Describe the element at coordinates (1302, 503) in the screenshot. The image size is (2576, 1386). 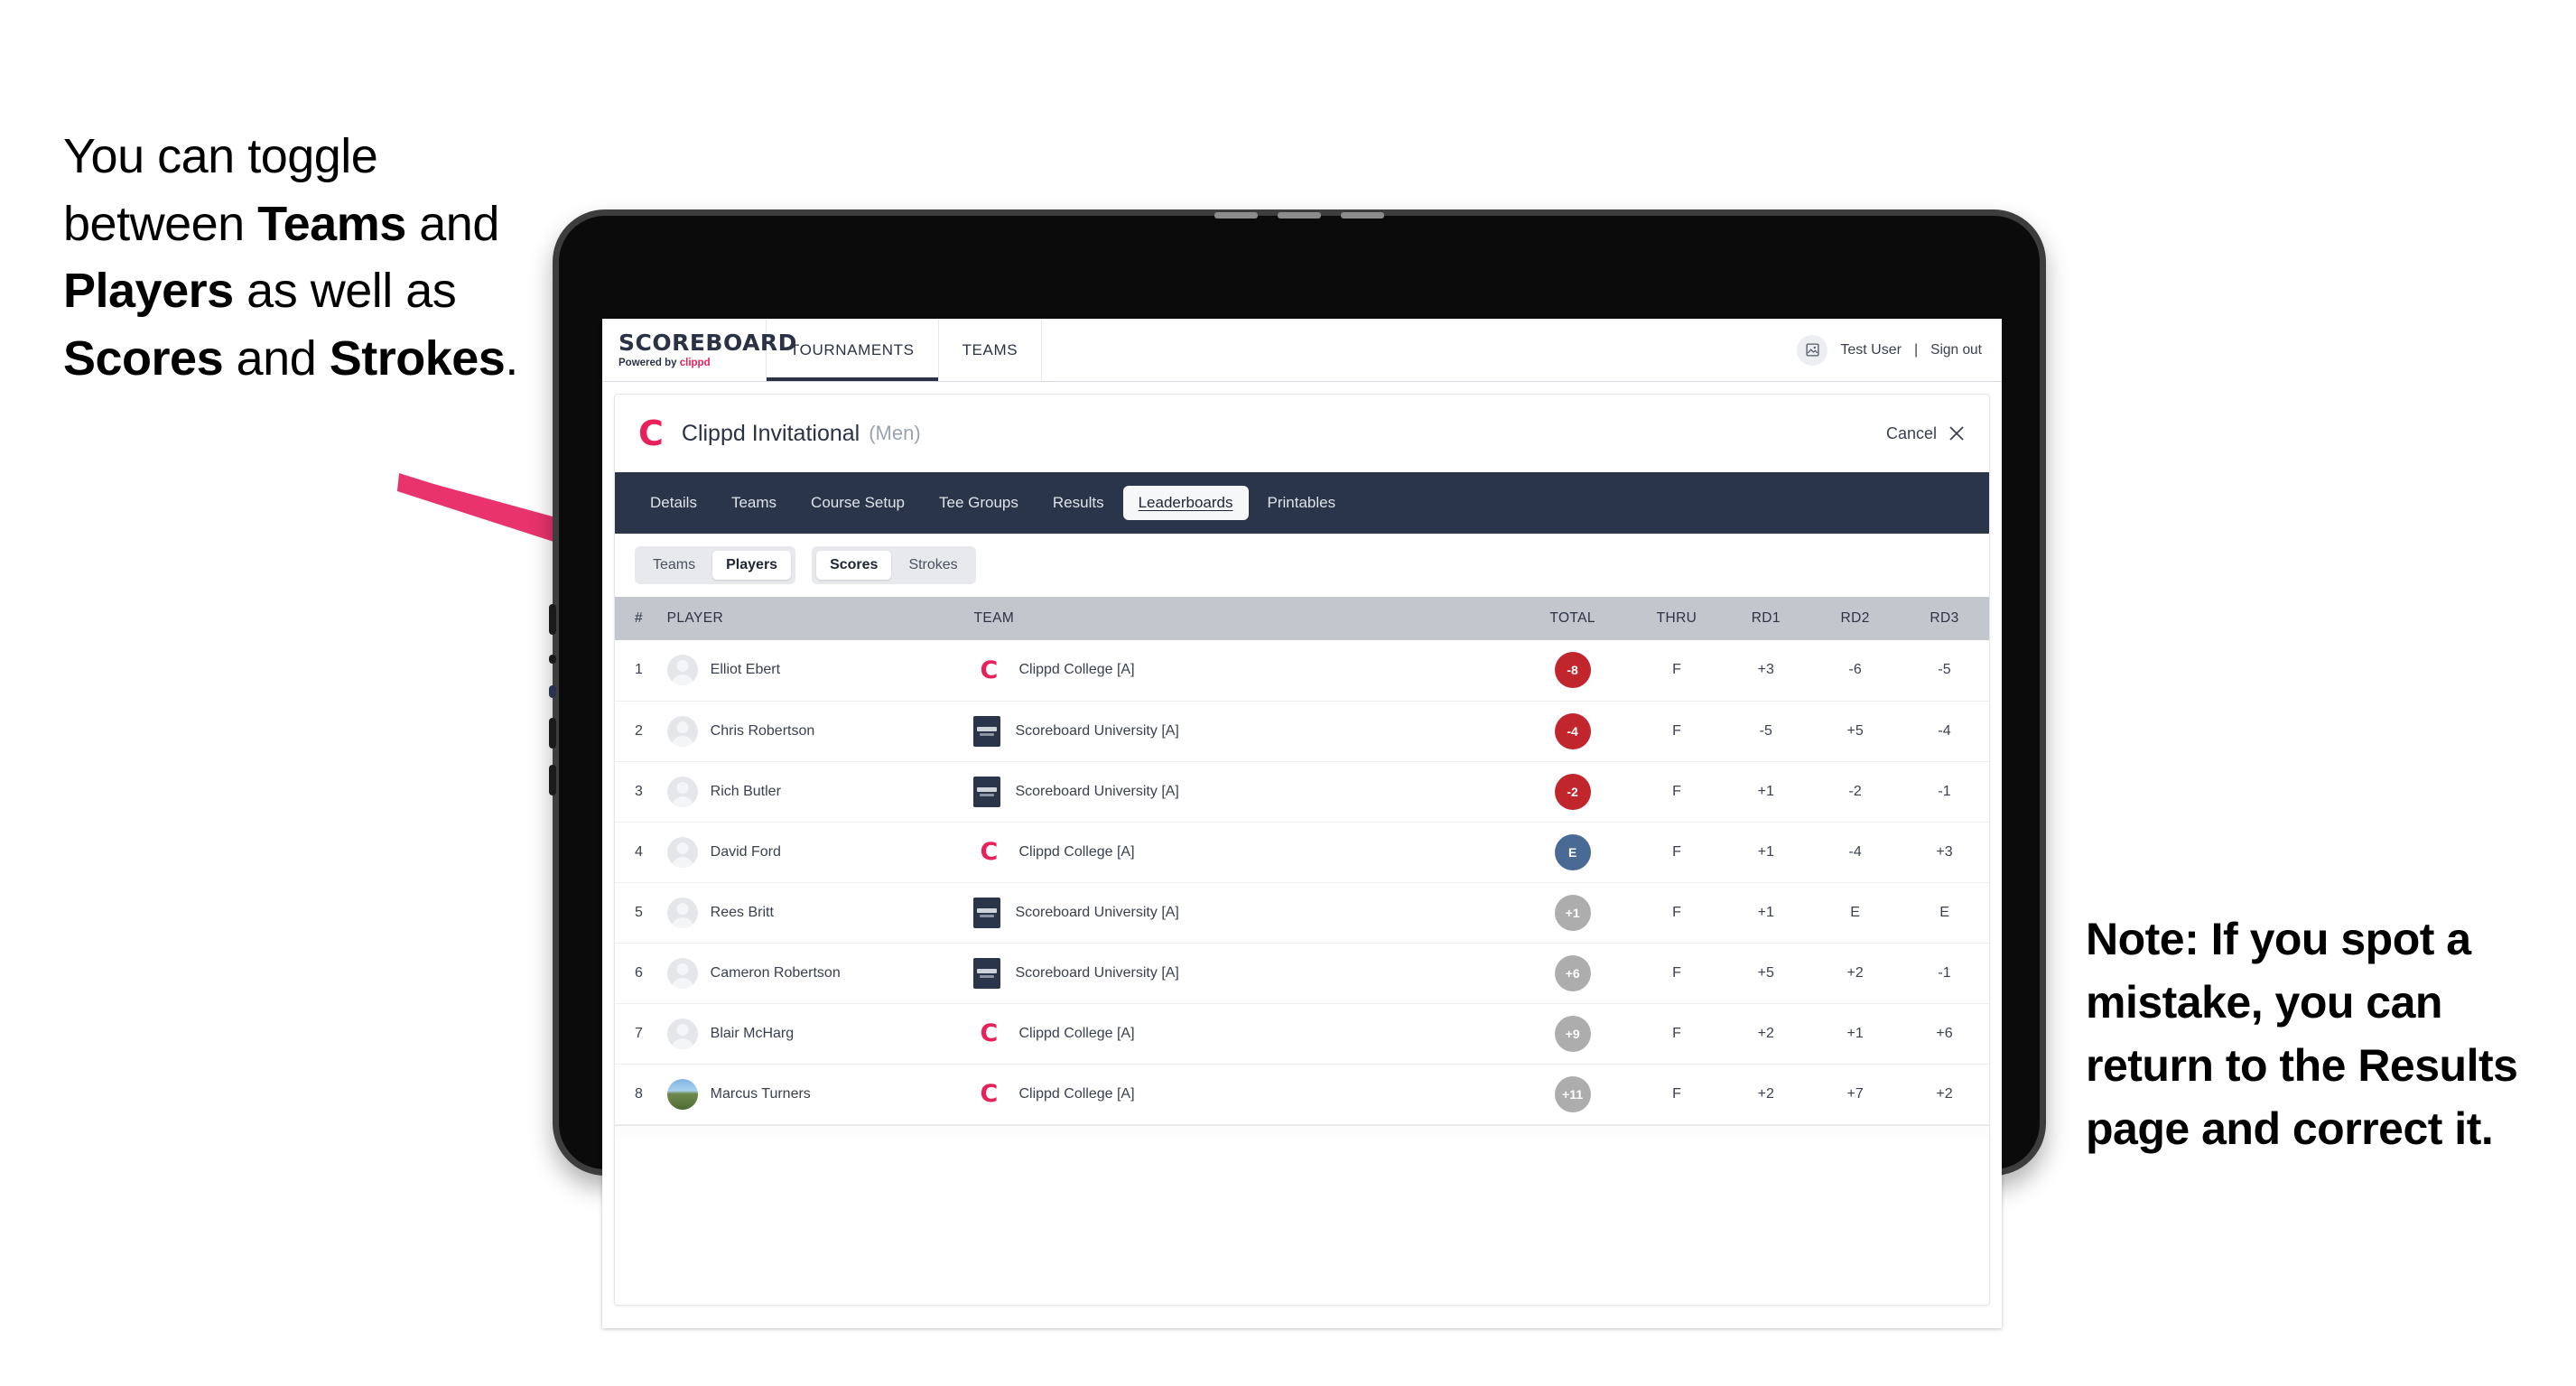
I see `tab-printables: Printables` at that location.